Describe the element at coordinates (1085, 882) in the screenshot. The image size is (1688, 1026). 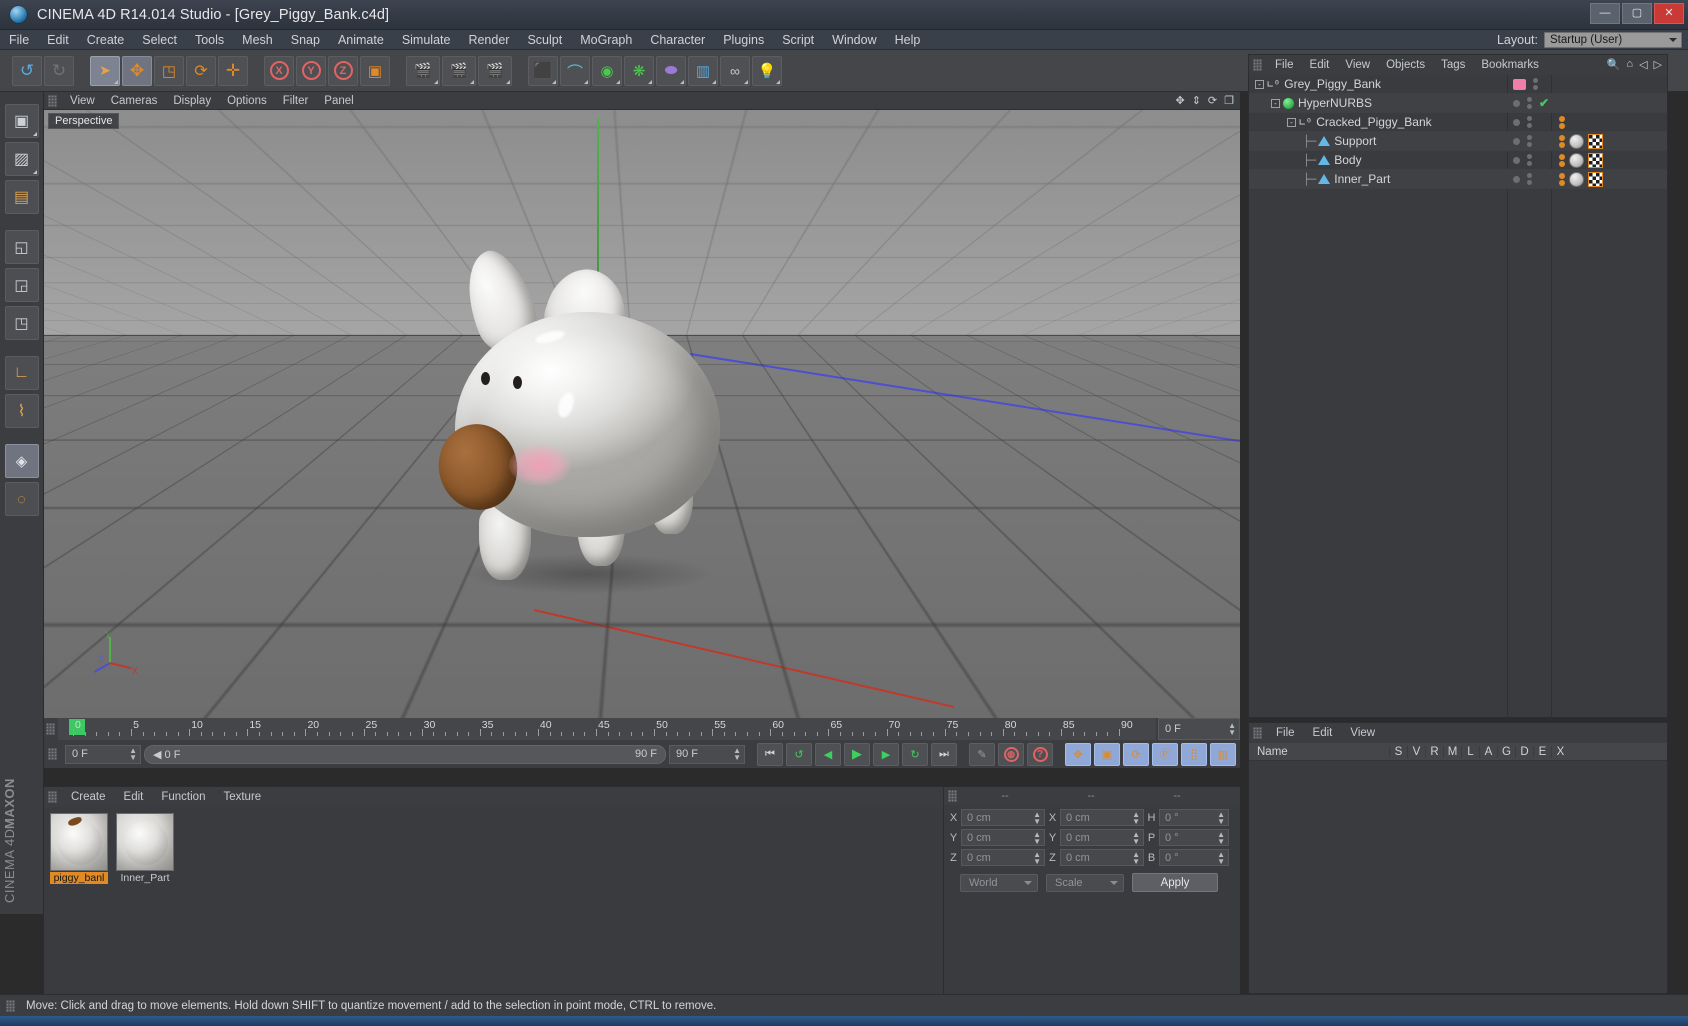
I see `coordinate-mode-select: Scale` at that location.